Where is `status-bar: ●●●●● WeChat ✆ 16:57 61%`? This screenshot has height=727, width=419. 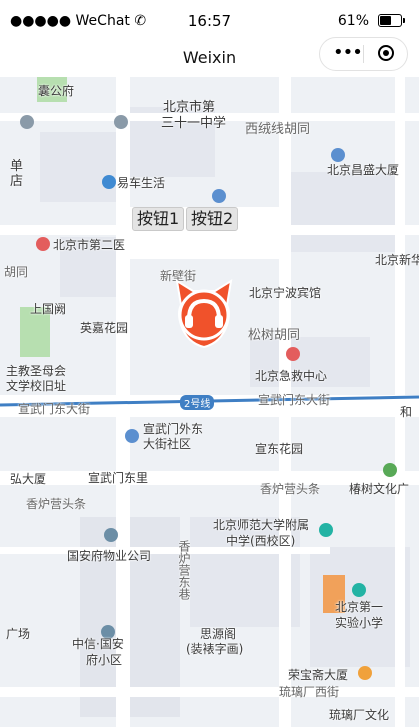
status-bar: ●●●●● WeChat ✆ 16:57 61% is located at coordinates (209, 20).